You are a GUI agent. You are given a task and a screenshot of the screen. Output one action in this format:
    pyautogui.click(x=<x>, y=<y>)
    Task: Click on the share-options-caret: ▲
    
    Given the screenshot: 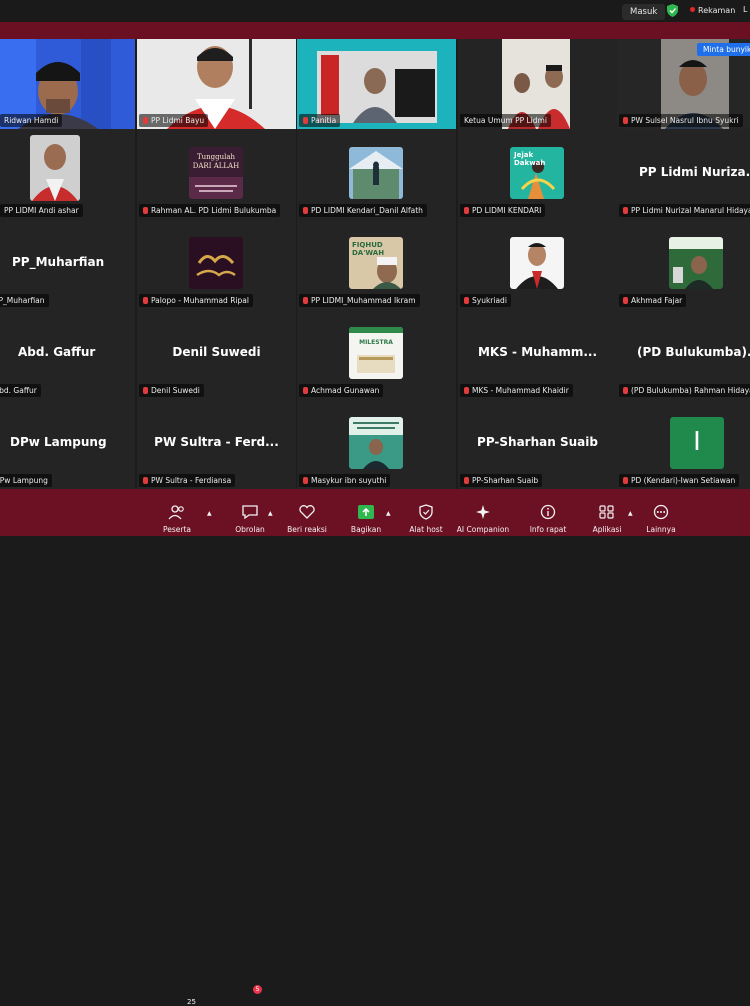 What is the action you would take?
    pyautogui.click(x=390, y=512)
    